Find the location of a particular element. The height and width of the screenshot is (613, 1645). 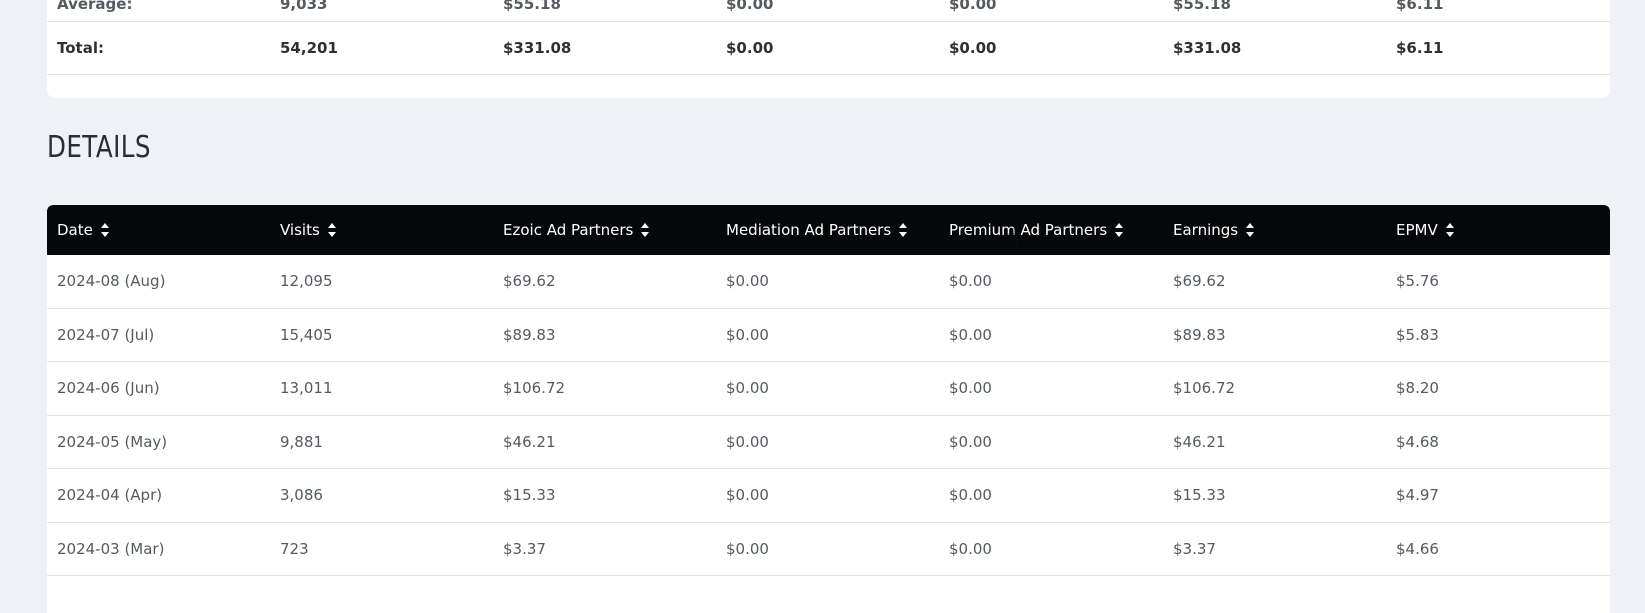

cell-date: 2024-05 (May) is located at coordinates (112, 441).